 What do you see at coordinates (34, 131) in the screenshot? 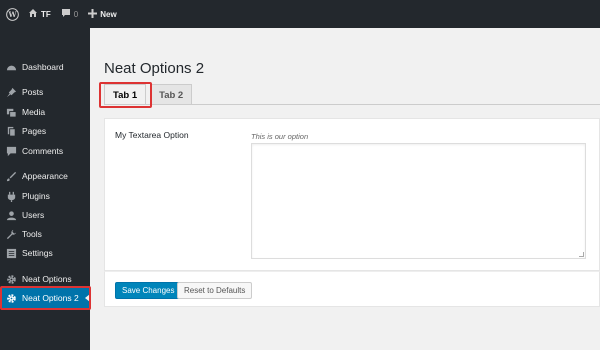
I see `sidebar-item-label: Pages` at bounding box center [34, 131].